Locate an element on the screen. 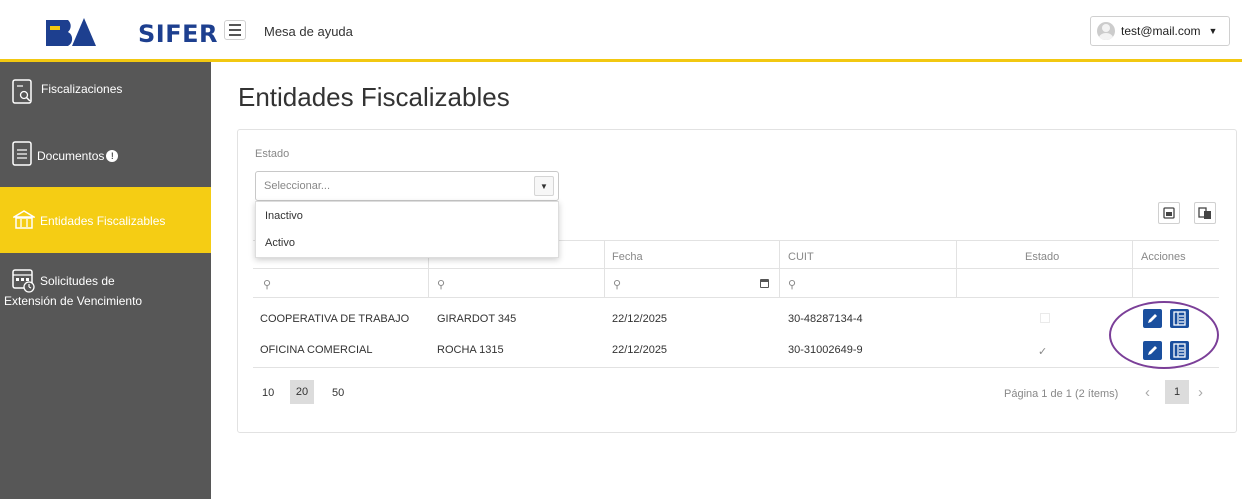 The width and height of the screenshot is (1242, 499). dropdown-arrow-icon: ▼ is located at coordinates (544, 186).